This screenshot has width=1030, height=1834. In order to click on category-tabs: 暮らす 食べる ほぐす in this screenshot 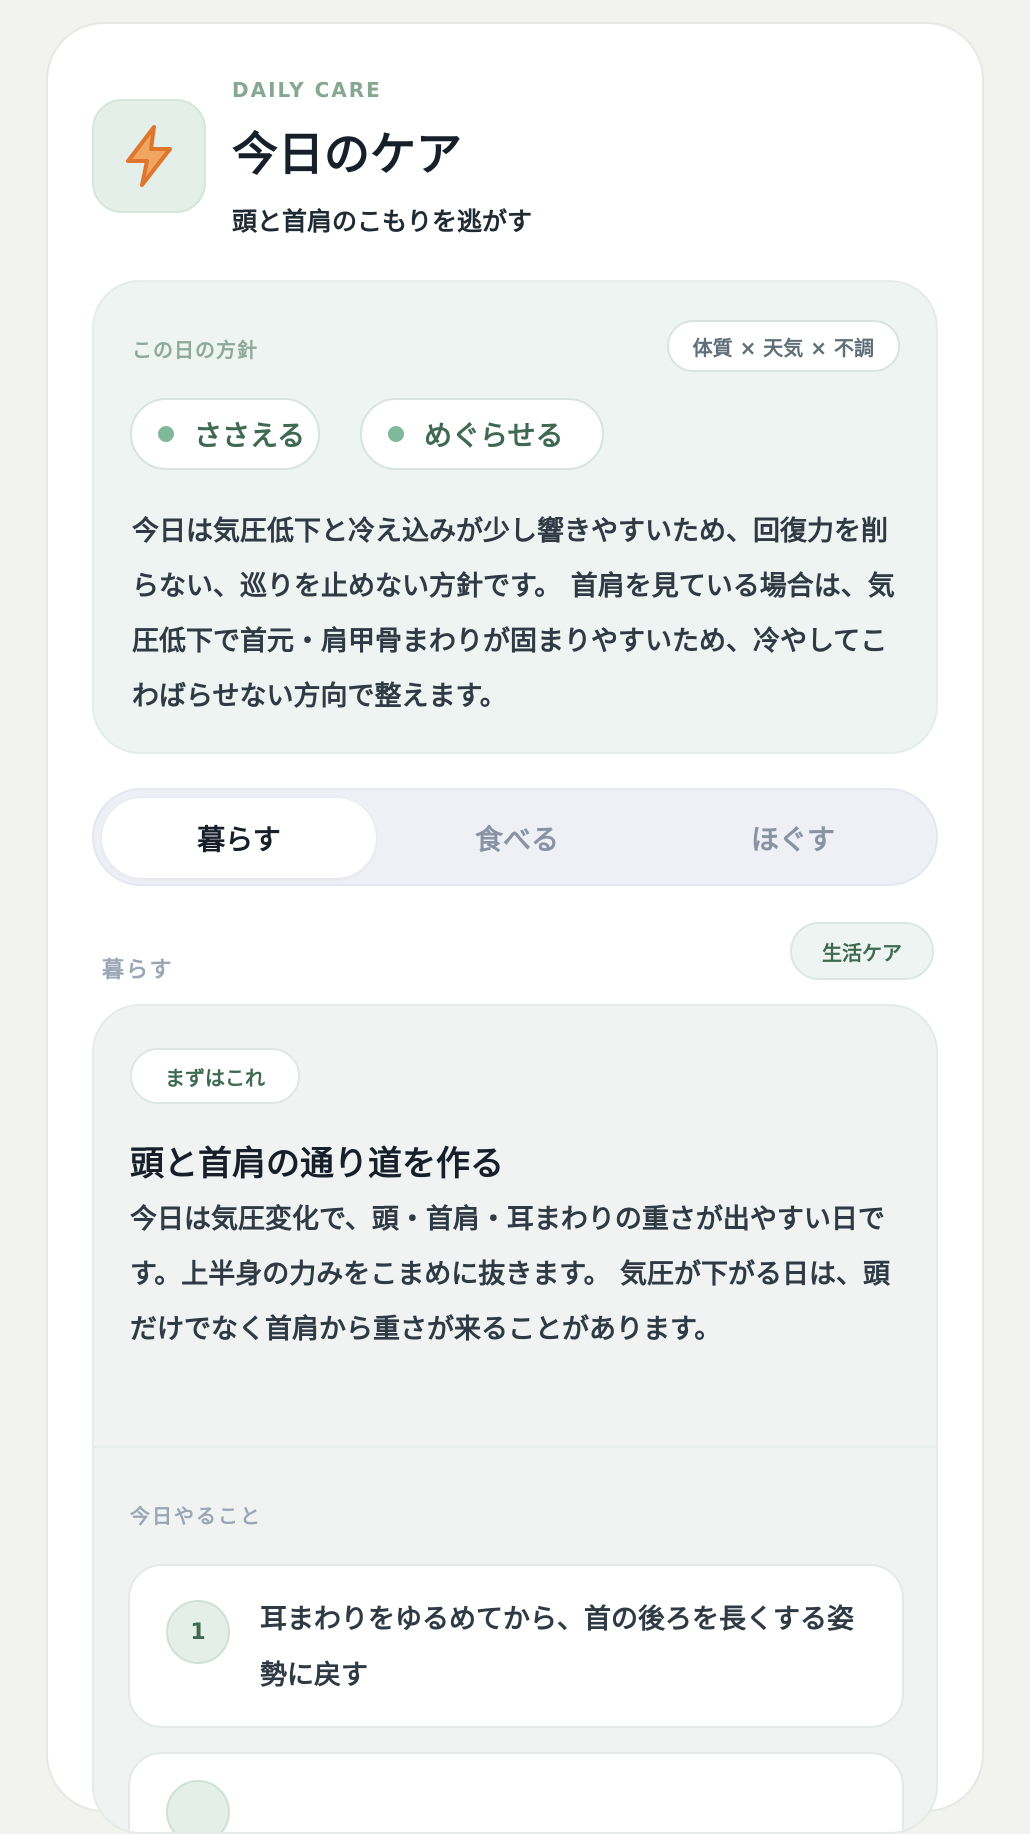, I will do `click(515, 837)`.